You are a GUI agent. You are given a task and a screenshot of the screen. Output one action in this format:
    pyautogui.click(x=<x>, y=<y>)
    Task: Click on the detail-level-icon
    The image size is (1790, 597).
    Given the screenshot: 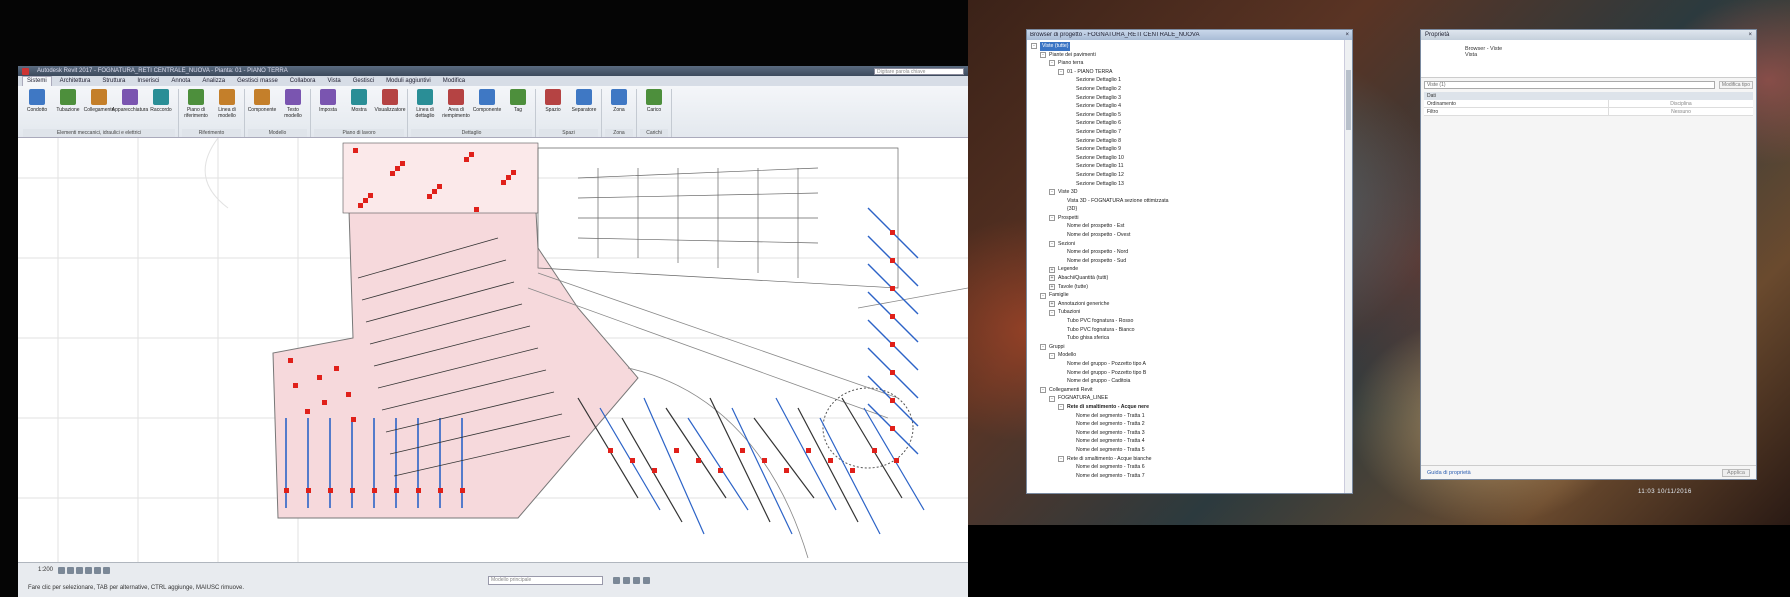 What is the action you would take?
    pyautogui.click(x=62, y=570)
    